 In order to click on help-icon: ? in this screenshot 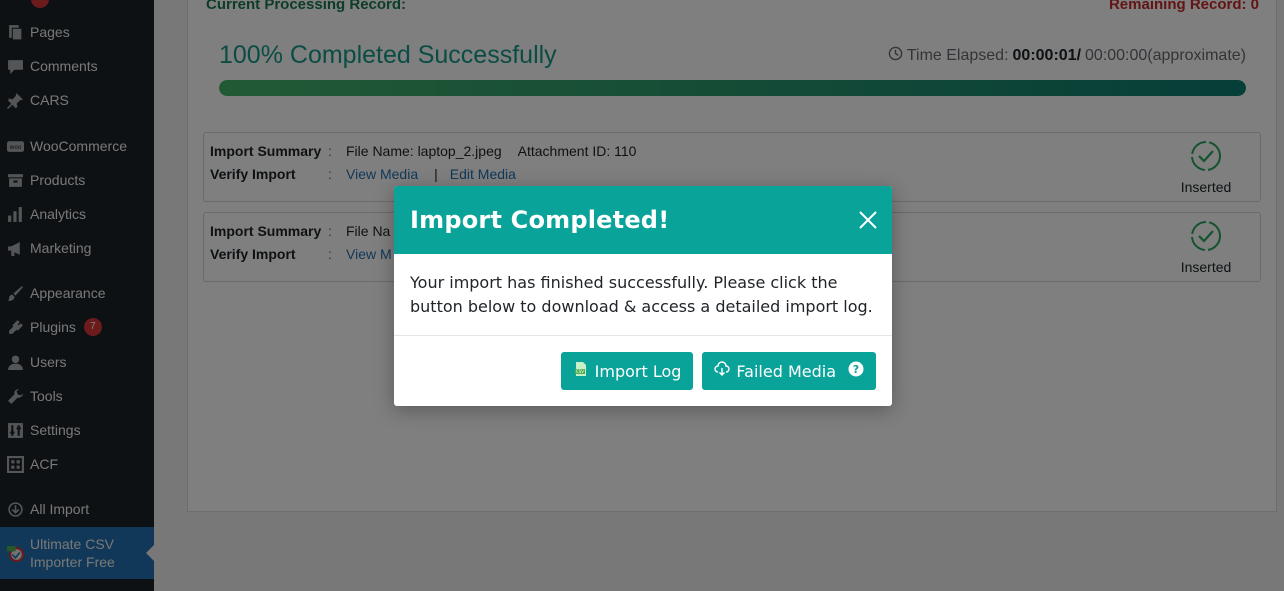, I will do `click(856, 371)`.